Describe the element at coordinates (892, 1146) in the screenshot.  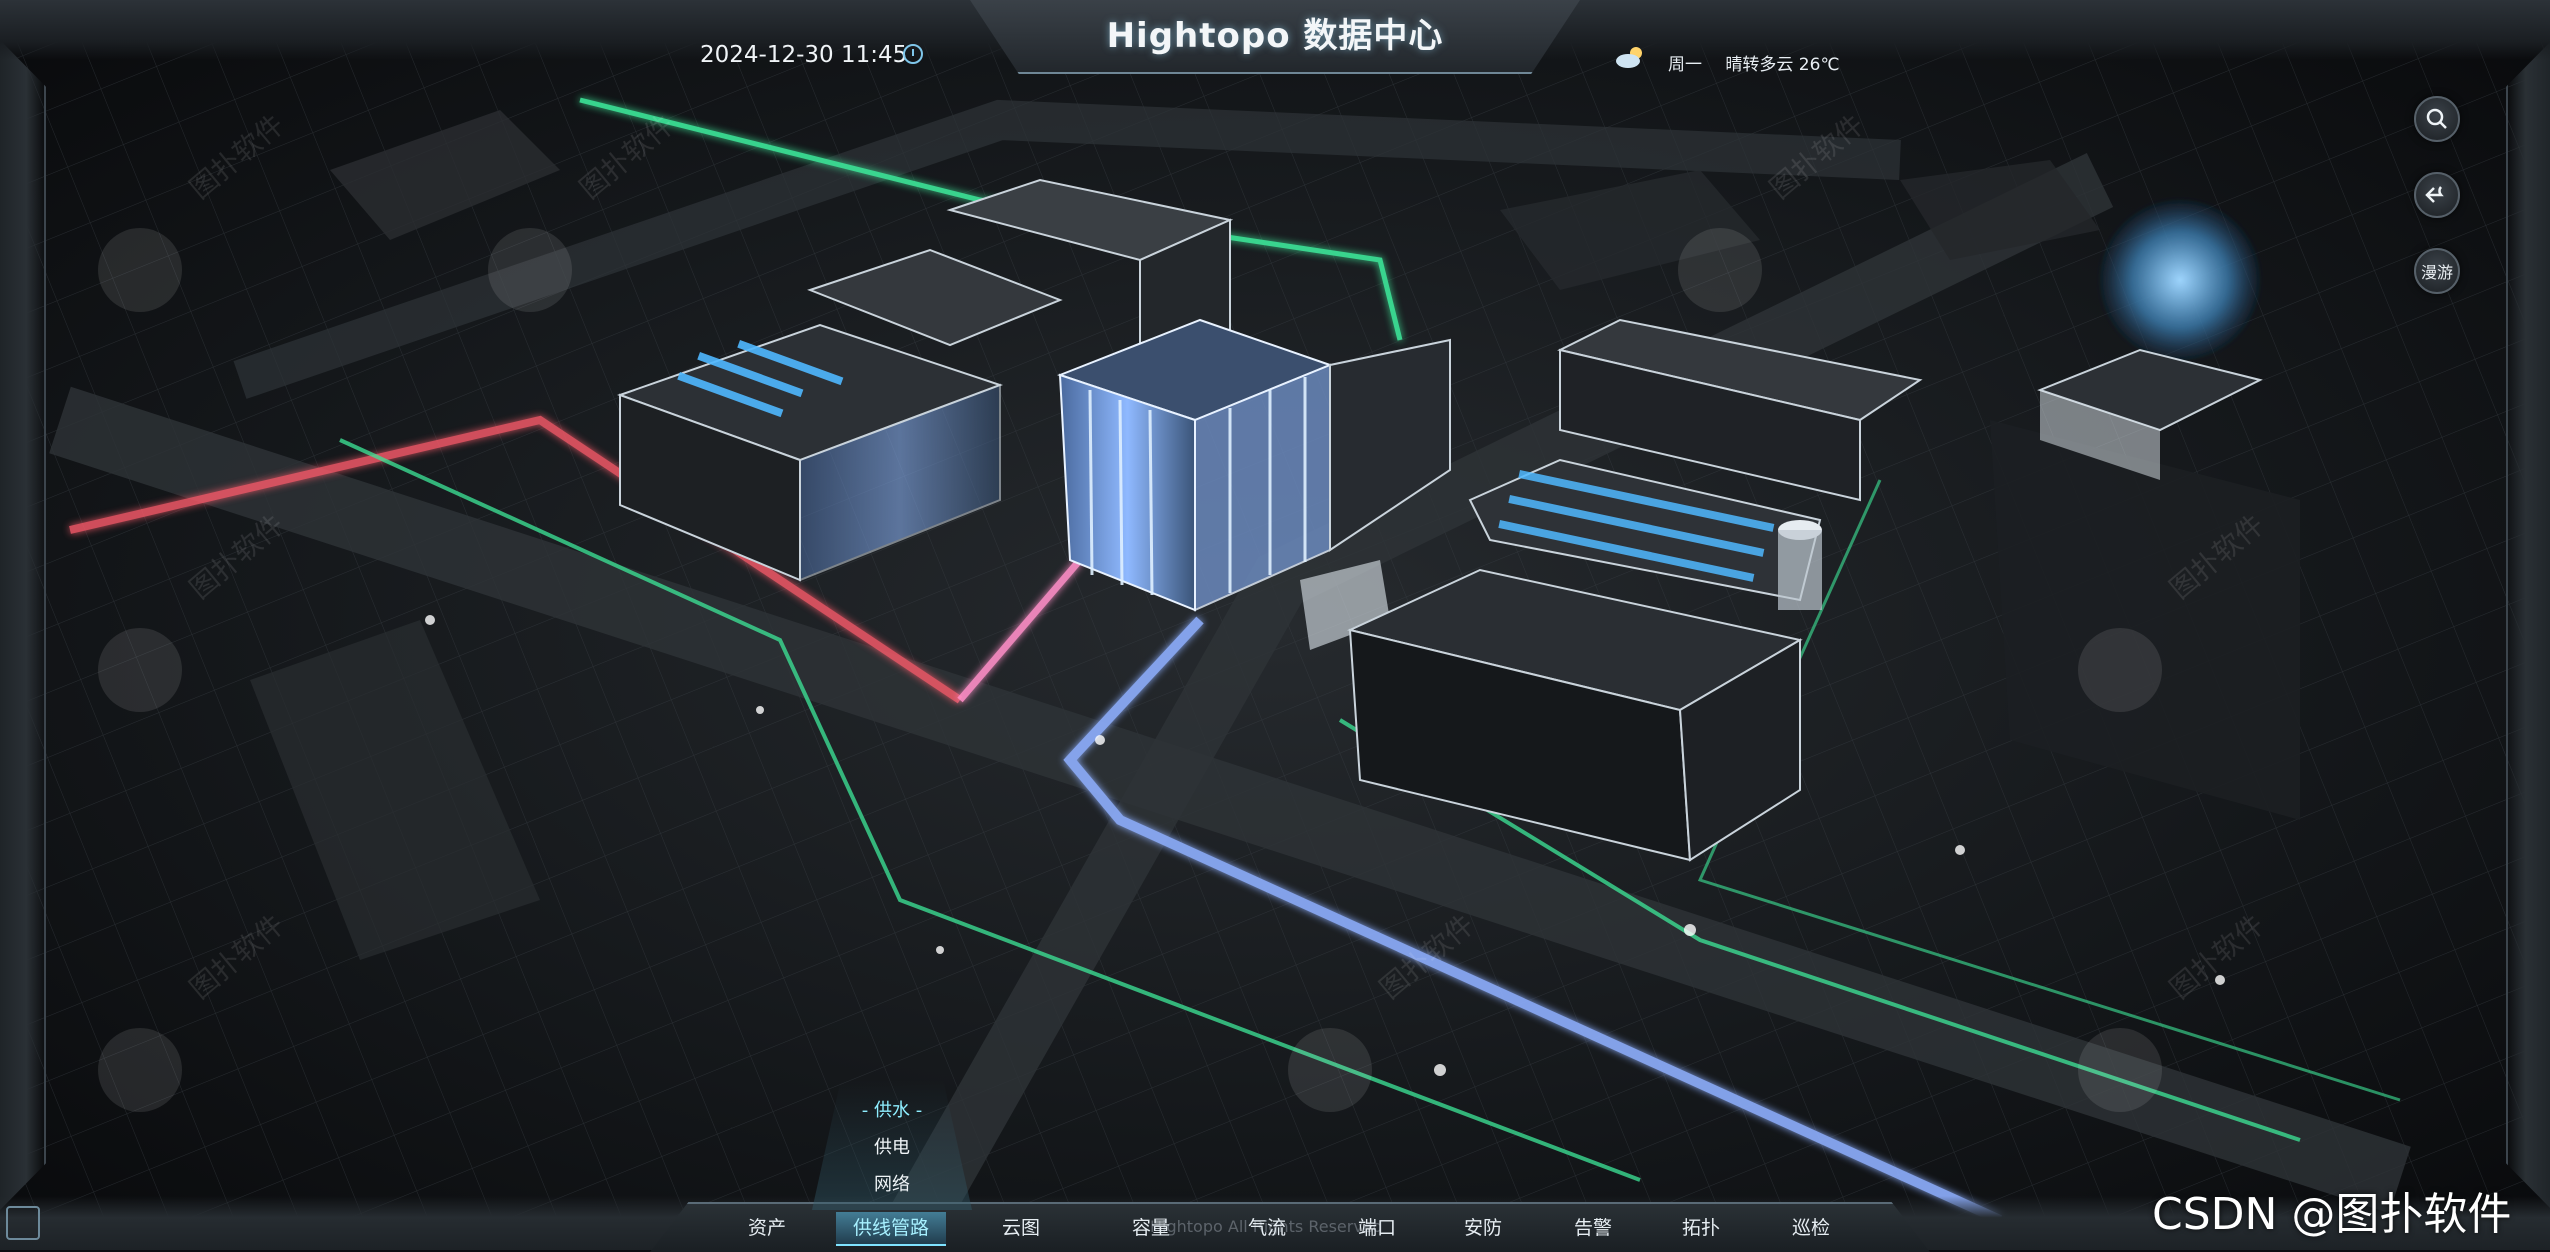
I see `submenu-item-power: 供电` at that location.